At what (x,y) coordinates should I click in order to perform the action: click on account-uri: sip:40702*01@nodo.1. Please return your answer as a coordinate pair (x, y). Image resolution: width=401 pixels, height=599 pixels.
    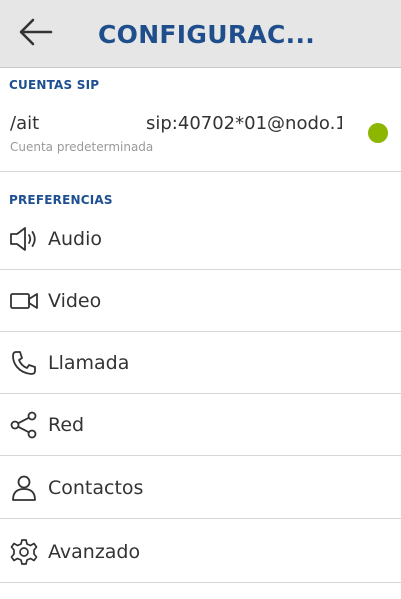
    Looking at the image, I should click on (244, 123).